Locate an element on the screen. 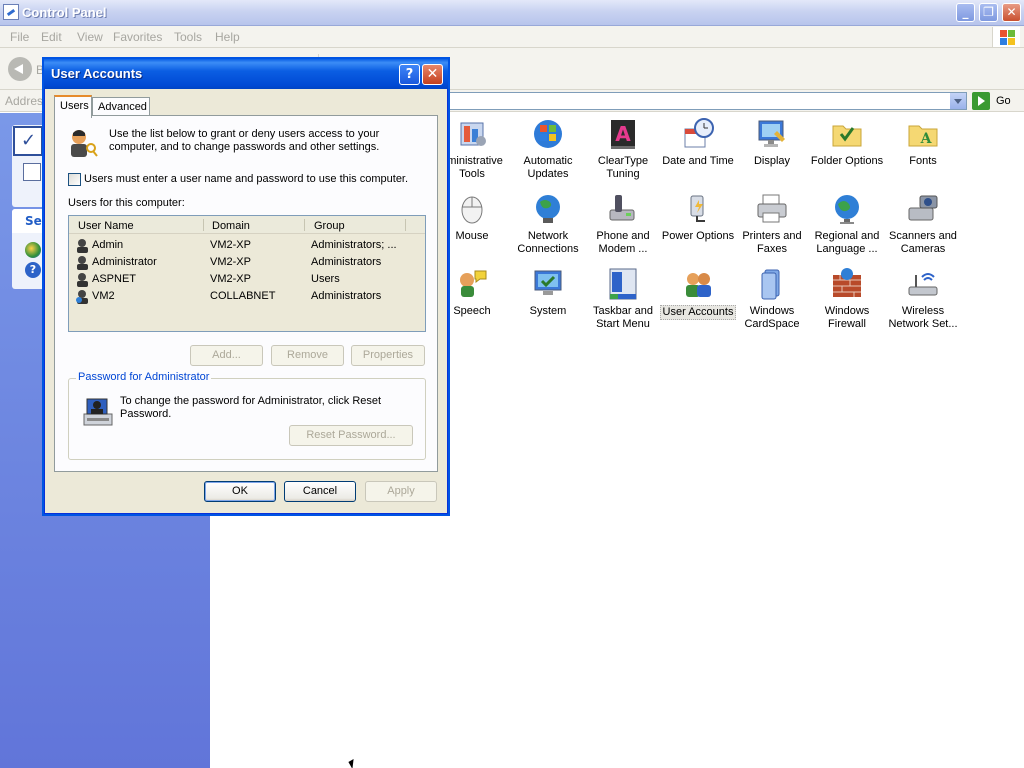 The height and width of the screenshot is (768, 1024). item-label: ClearType Tuning is located at coordinates (623, 167).